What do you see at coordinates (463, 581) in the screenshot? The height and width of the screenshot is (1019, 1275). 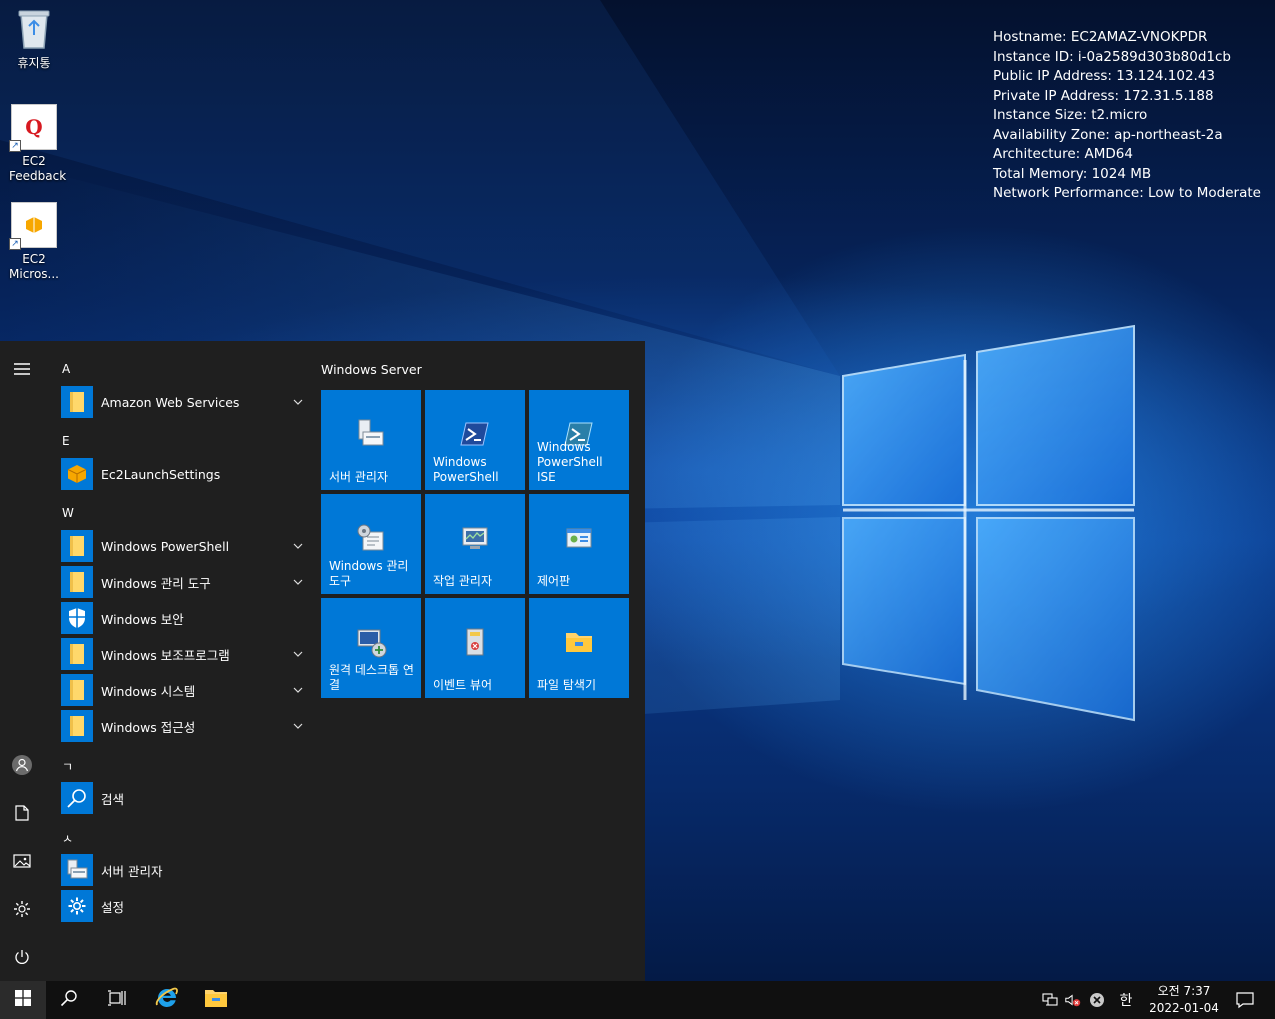 I see `tile-label: 작업 관리자` at bounding box center [463, 581].